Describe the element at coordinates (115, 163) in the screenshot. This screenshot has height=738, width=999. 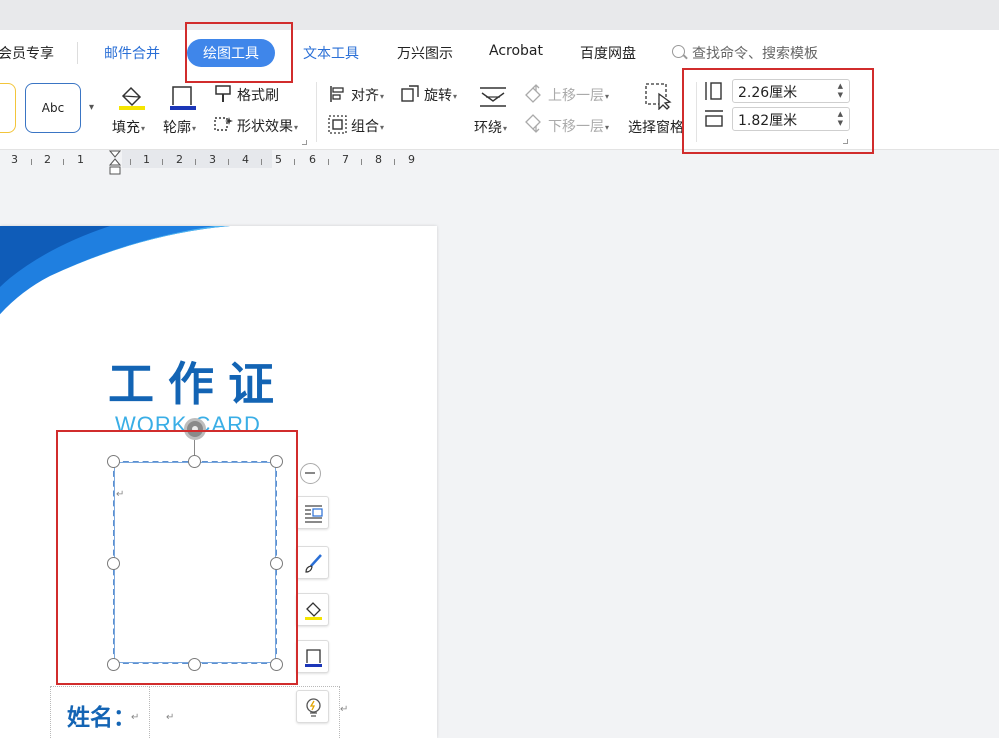
I see `indent-marker-icon` at that location.